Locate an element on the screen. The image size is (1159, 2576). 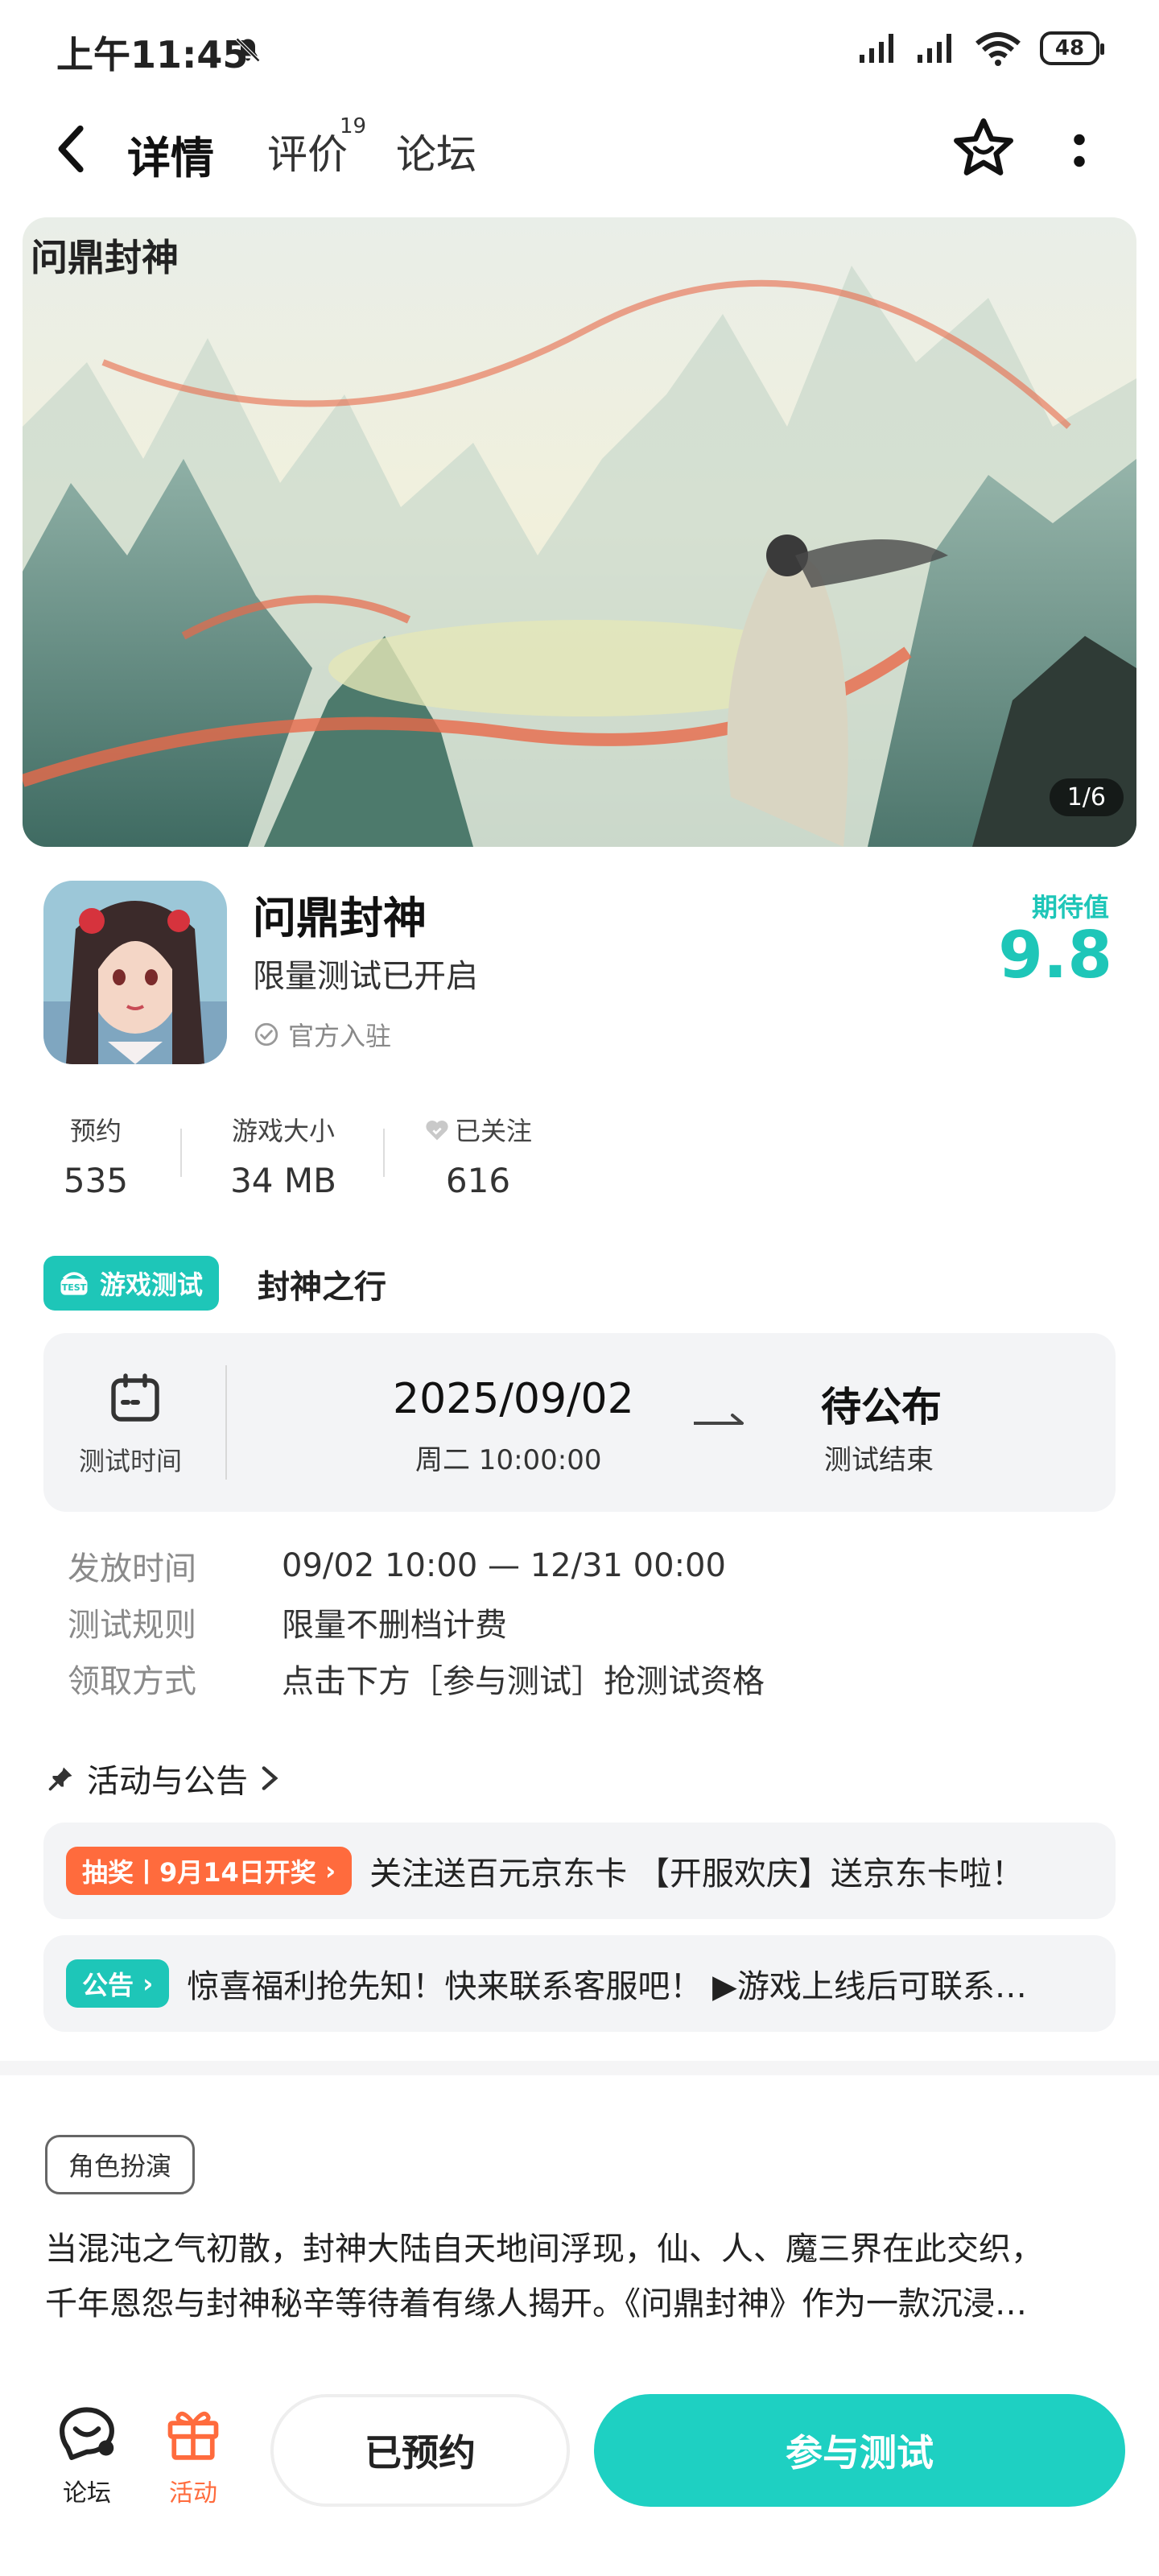
test-start-date: 2025/09/02 is located at coordinates (513, 1399).